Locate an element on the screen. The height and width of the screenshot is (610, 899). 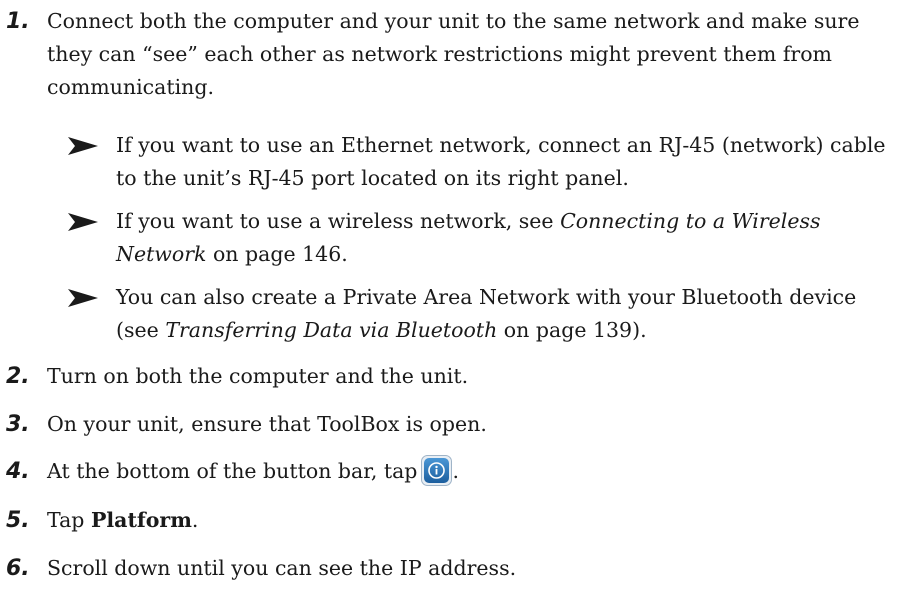
step-number: 6. is located at coordinates (18, 568).